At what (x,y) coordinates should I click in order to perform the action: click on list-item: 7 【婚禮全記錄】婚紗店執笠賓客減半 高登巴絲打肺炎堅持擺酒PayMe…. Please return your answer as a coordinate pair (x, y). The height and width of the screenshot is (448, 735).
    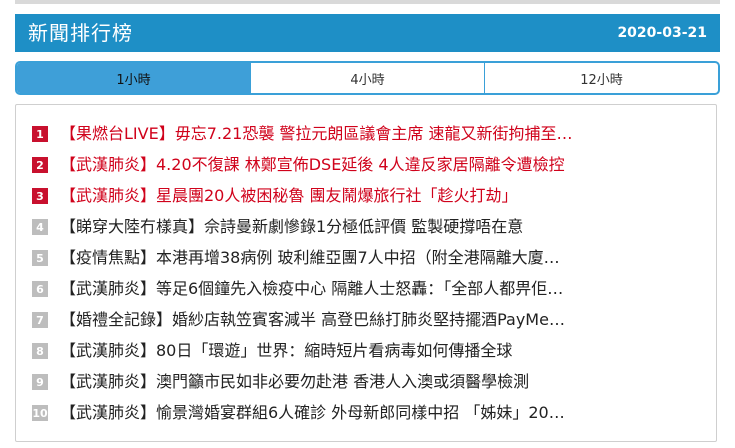
    Looking at the image, I should click on (367, 320).